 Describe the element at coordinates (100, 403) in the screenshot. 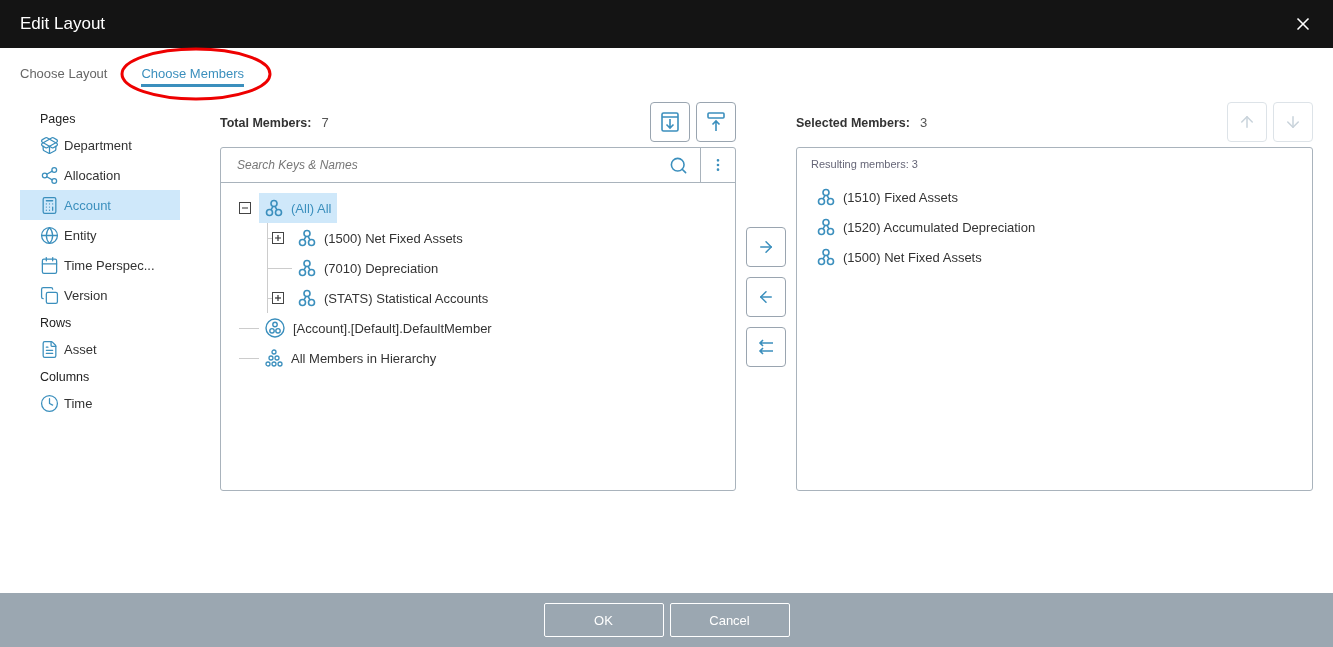

I see `sidebar-item: Time` at that location.